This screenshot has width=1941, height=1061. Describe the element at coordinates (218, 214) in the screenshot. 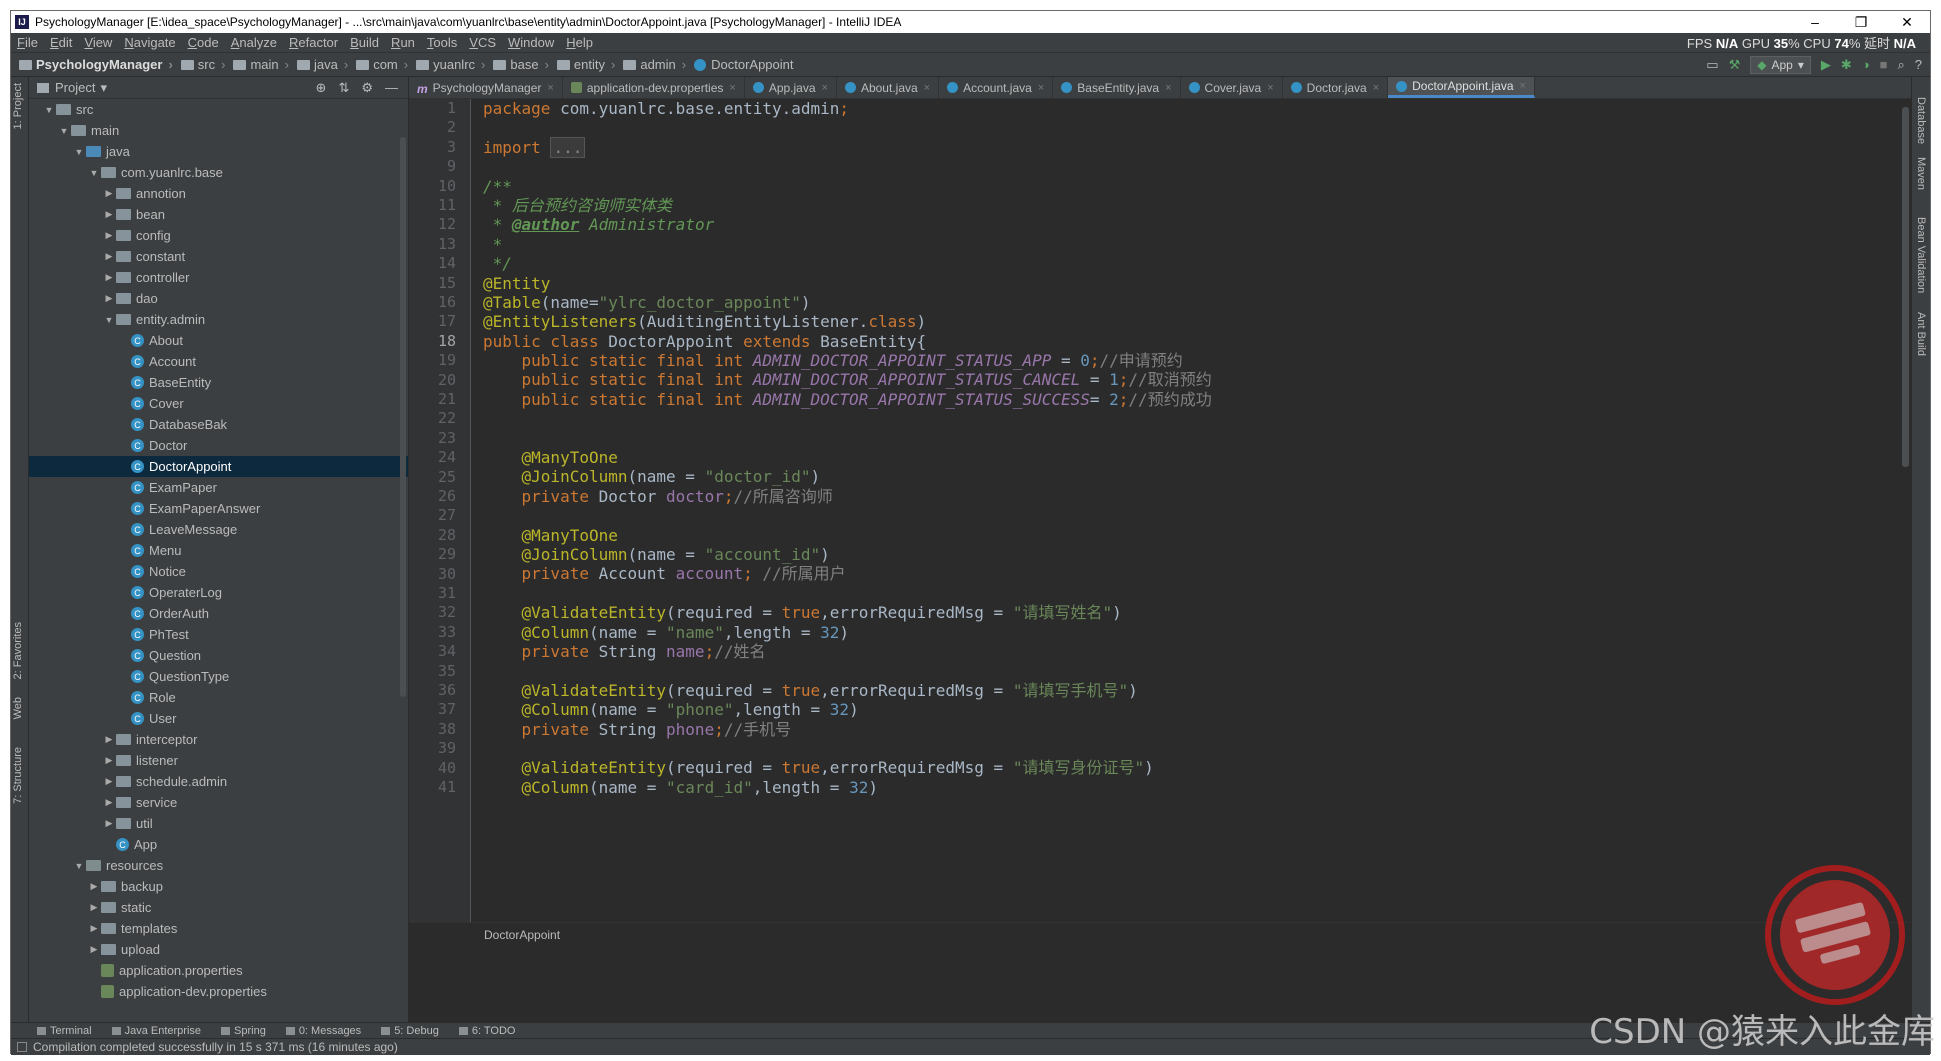

I see `tree-node: ▶ bean` at that location.